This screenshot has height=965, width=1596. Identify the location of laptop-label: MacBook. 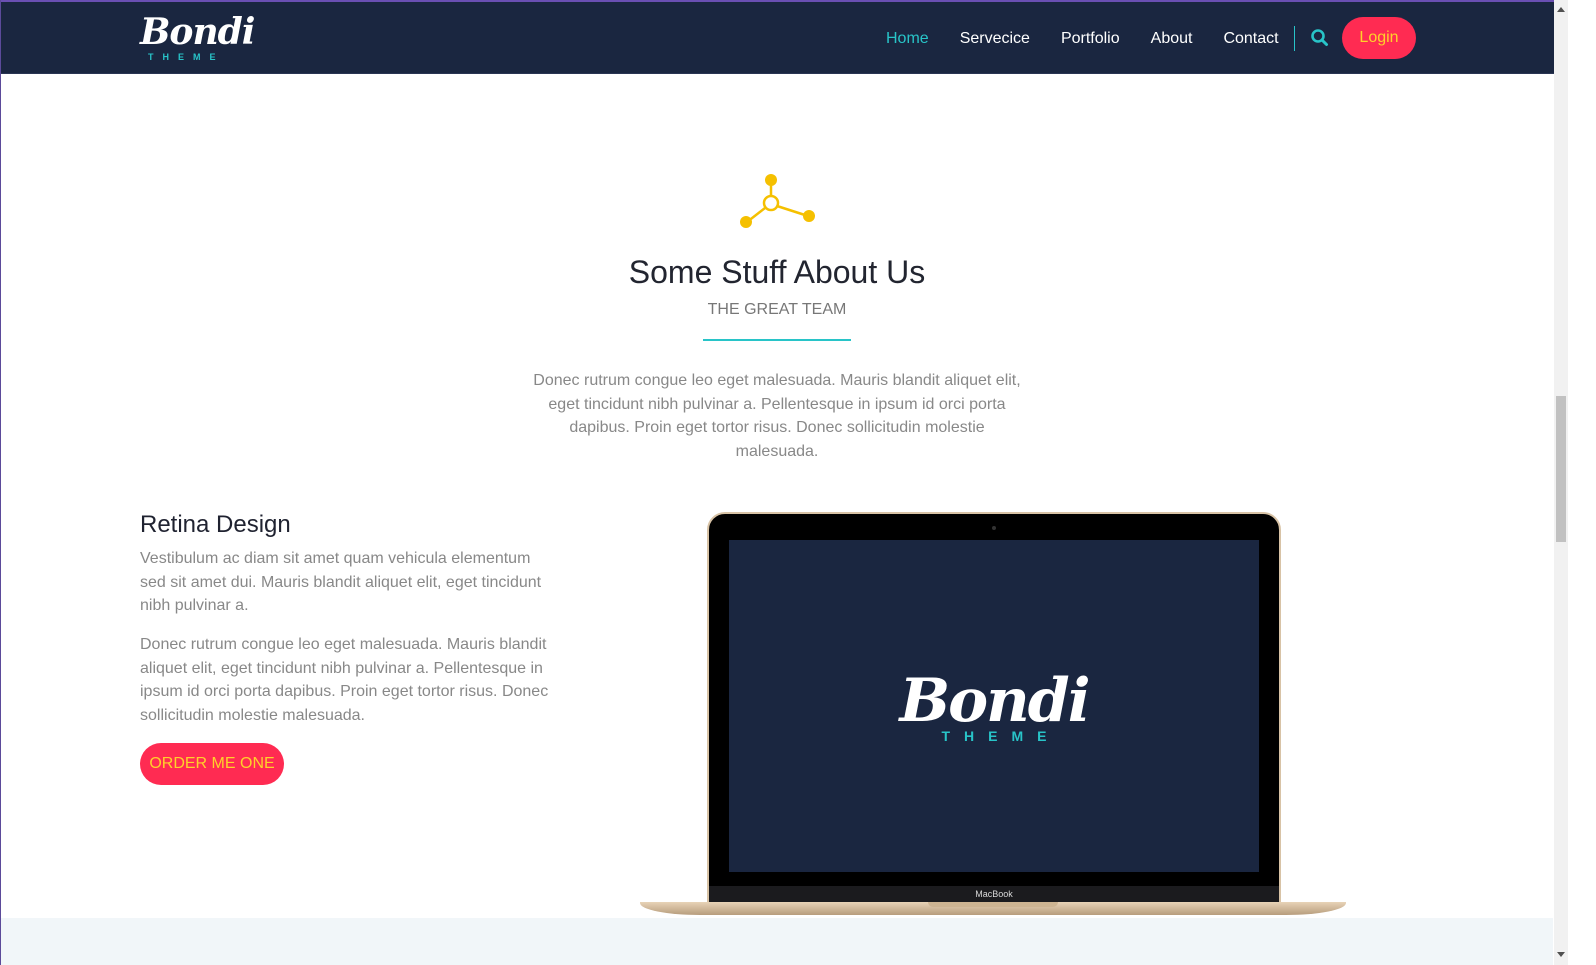
(994, 894).